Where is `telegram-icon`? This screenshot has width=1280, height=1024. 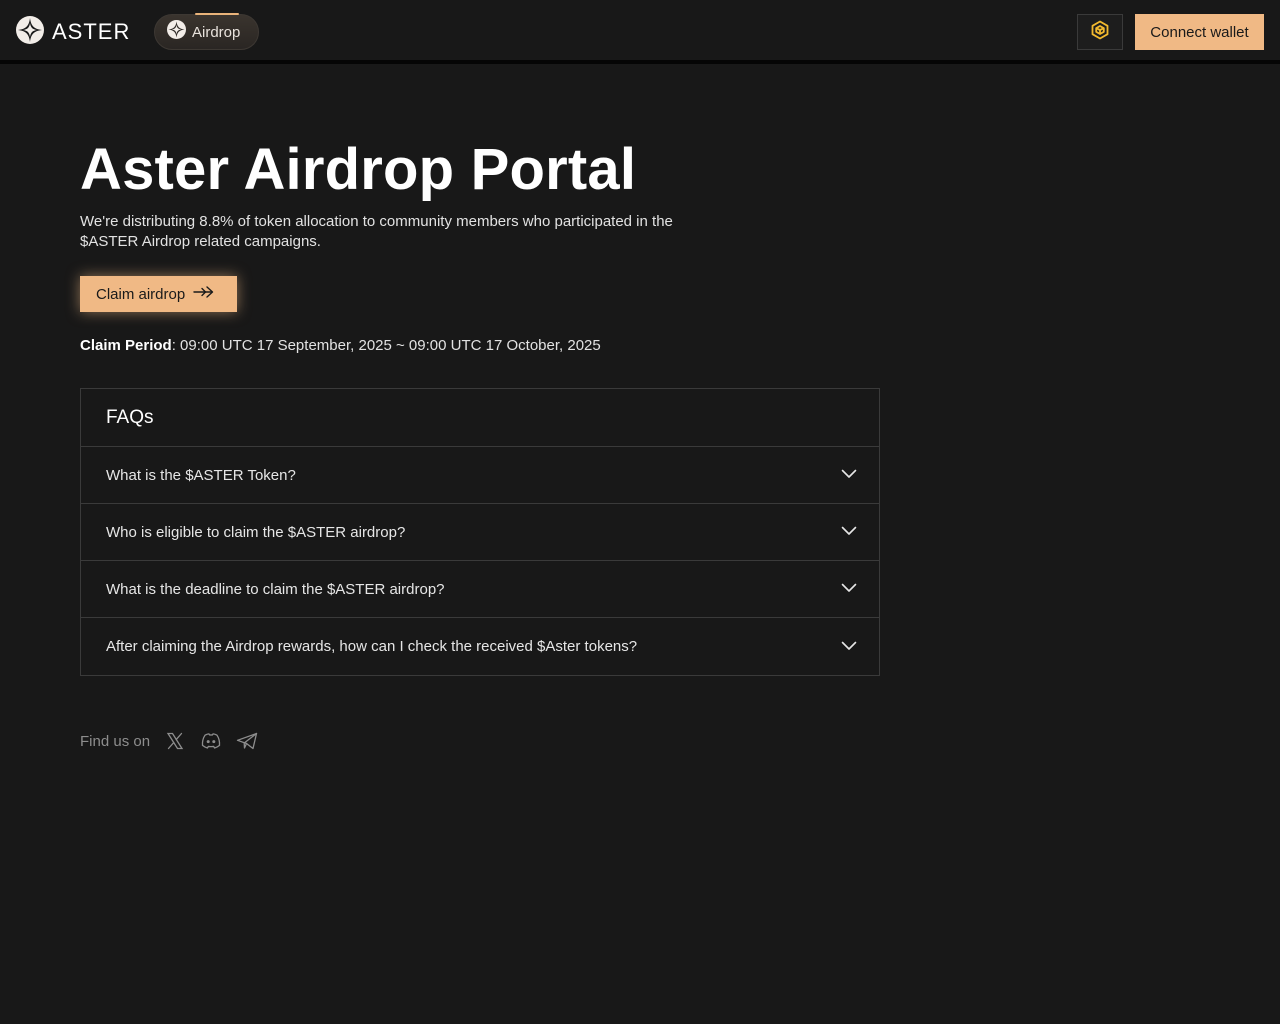 telegram-icon is located at coordinates (247, 741).